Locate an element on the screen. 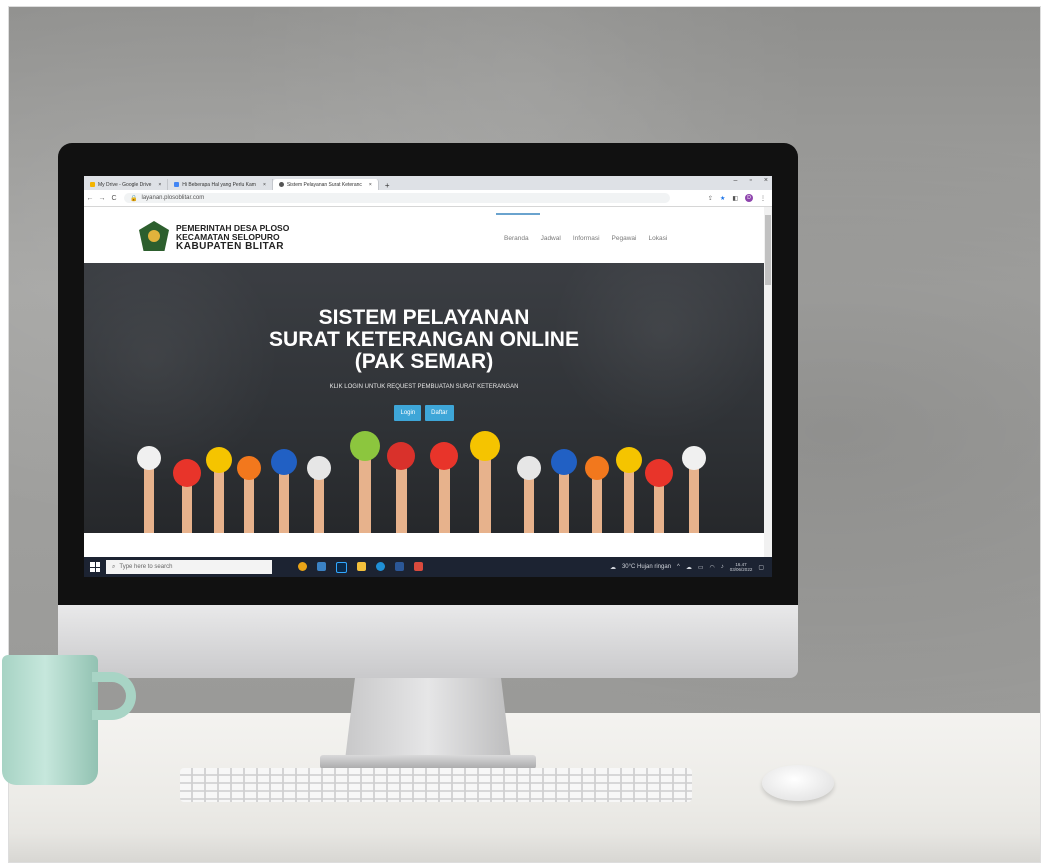  hero-buttons: Login Daftar is located at coordinates (424, 413).